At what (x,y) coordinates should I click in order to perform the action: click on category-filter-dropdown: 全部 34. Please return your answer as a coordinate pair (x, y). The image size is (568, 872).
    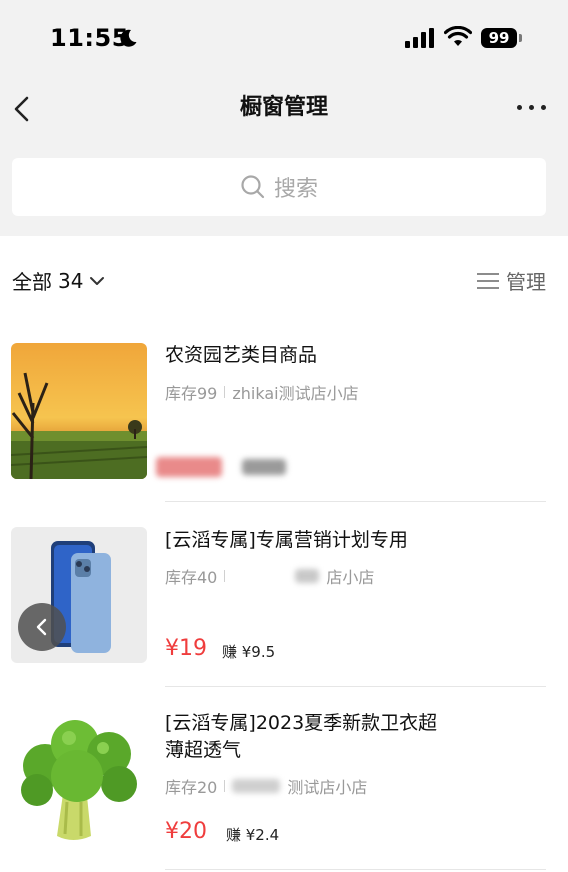
    Looking at the image, I should click on (58, 280).